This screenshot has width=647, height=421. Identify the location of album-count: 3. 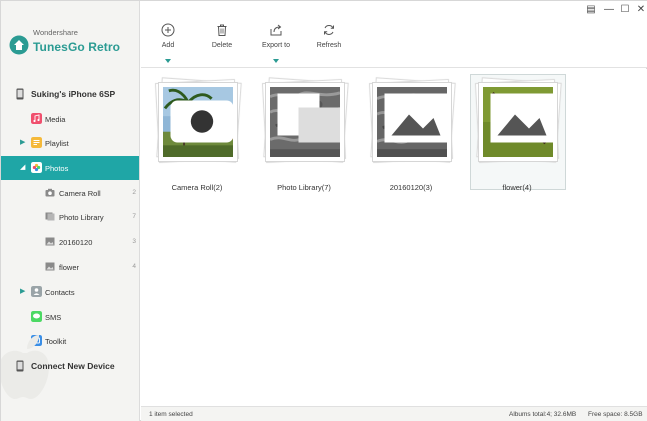
(134, 241).